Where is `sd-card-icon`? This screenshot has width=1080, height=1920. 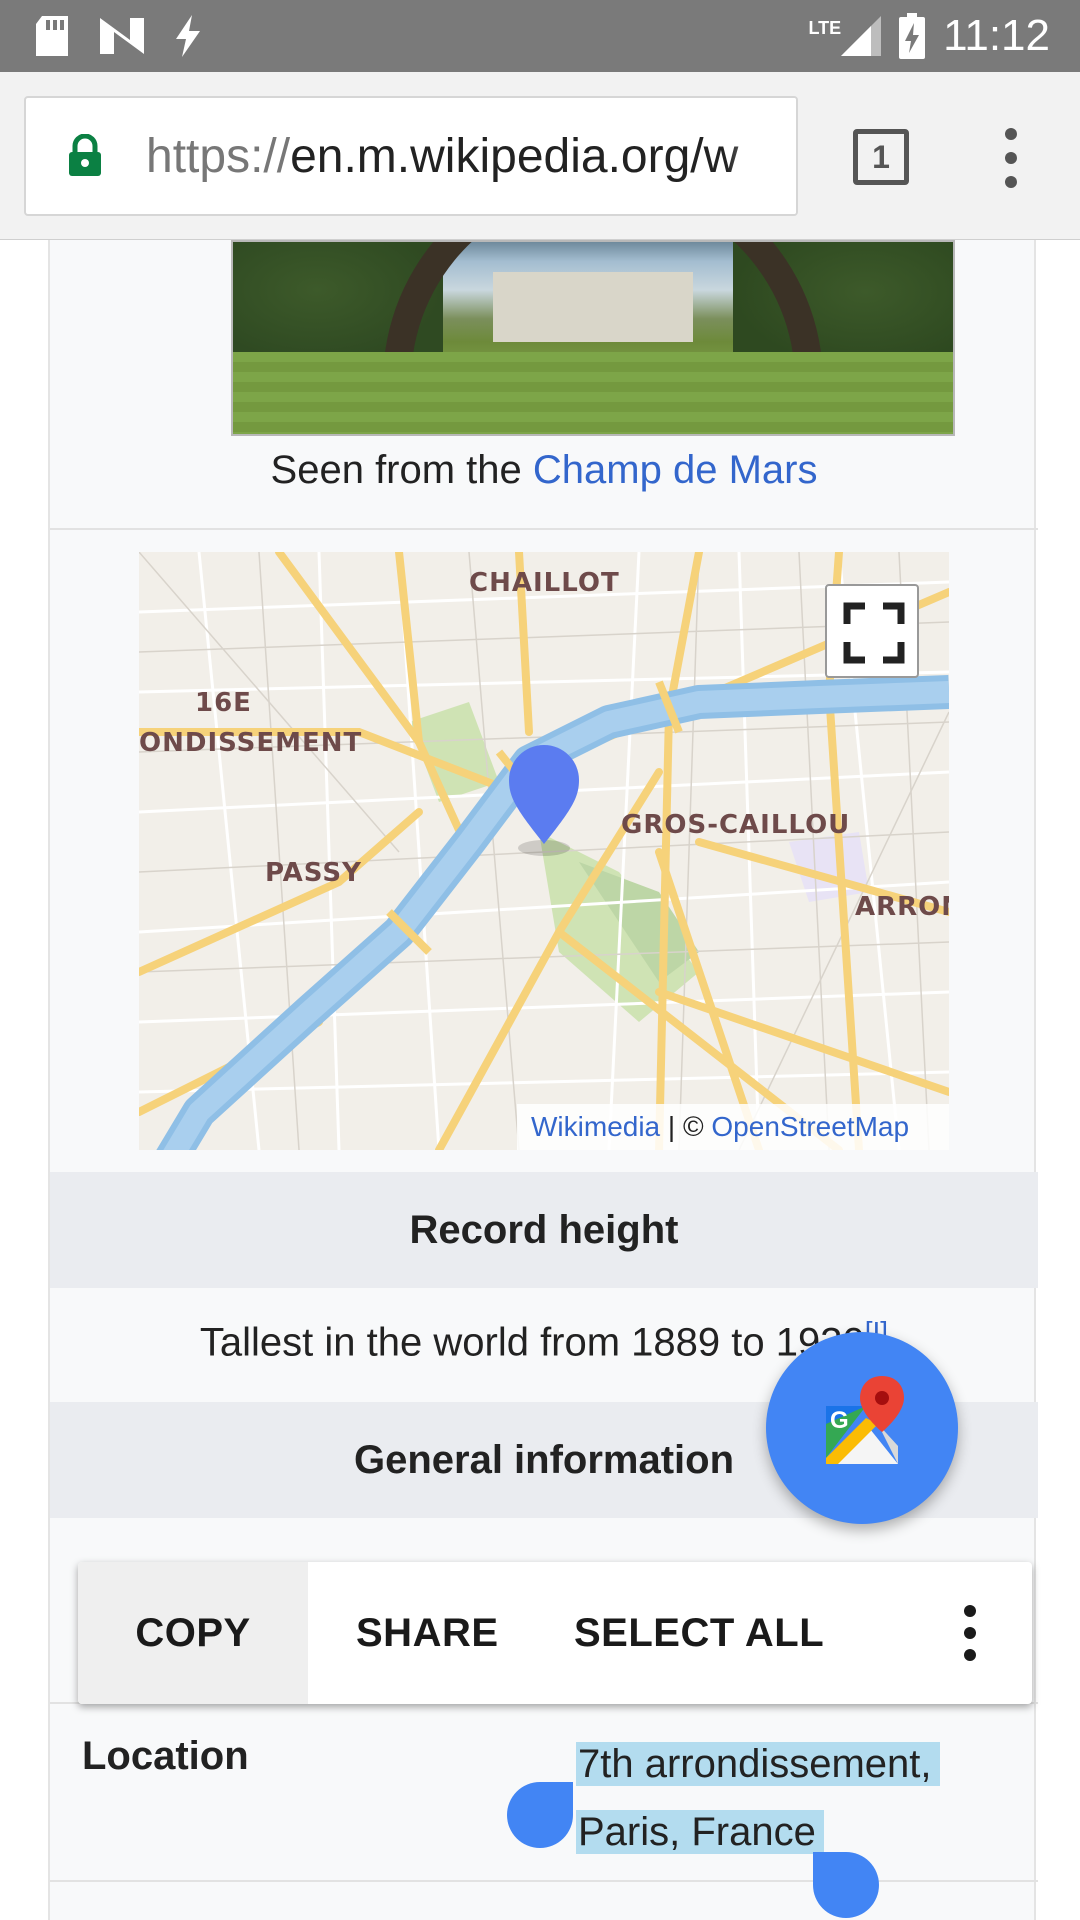
sd-card-icon is located at coordinates (52, 36).